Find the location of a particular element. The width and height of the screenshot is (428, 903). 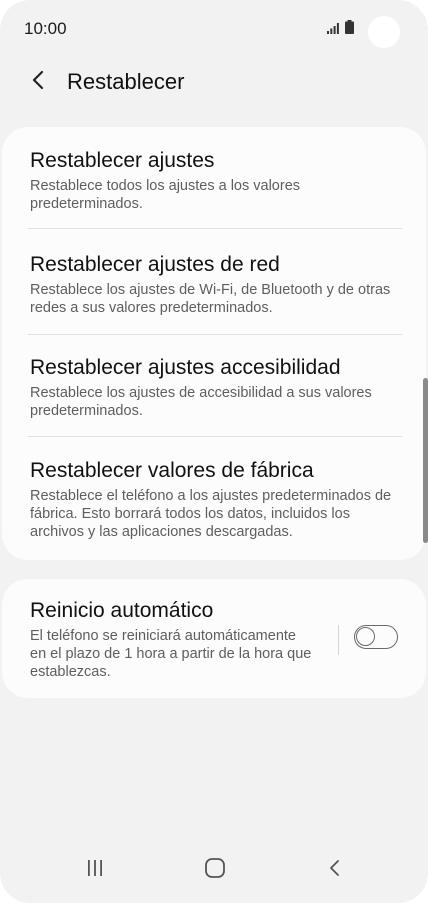

back-icon is located at coordinates (335, 870).